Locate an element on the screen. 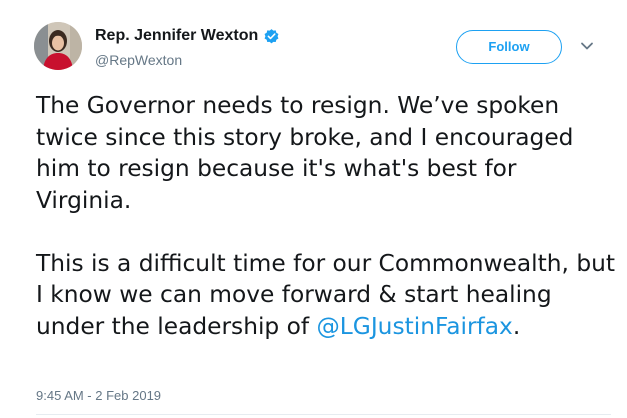  profile-photo-icon is located at coordinates (58, 46).